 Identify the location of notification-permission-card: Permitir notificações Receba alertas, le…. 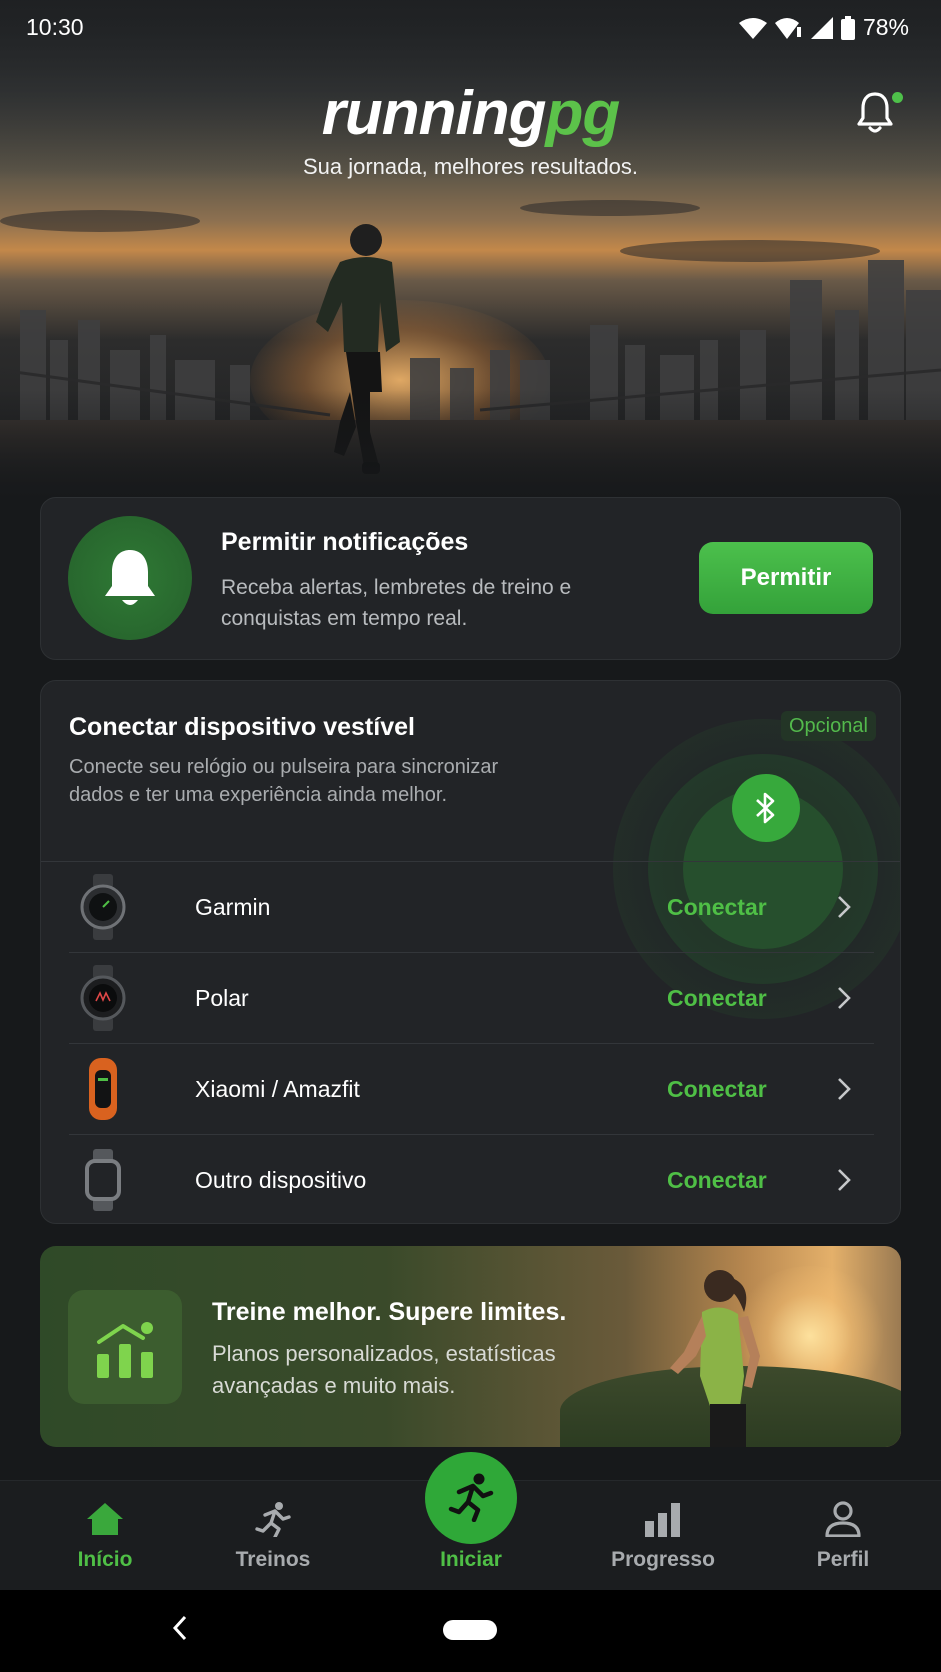
(470, 578).